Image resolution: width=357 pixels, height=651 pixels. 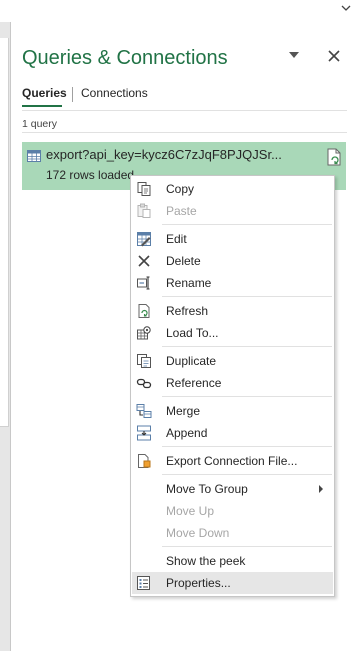 I want to click on menu-item-label: Copy, so click(x=180, y=189).